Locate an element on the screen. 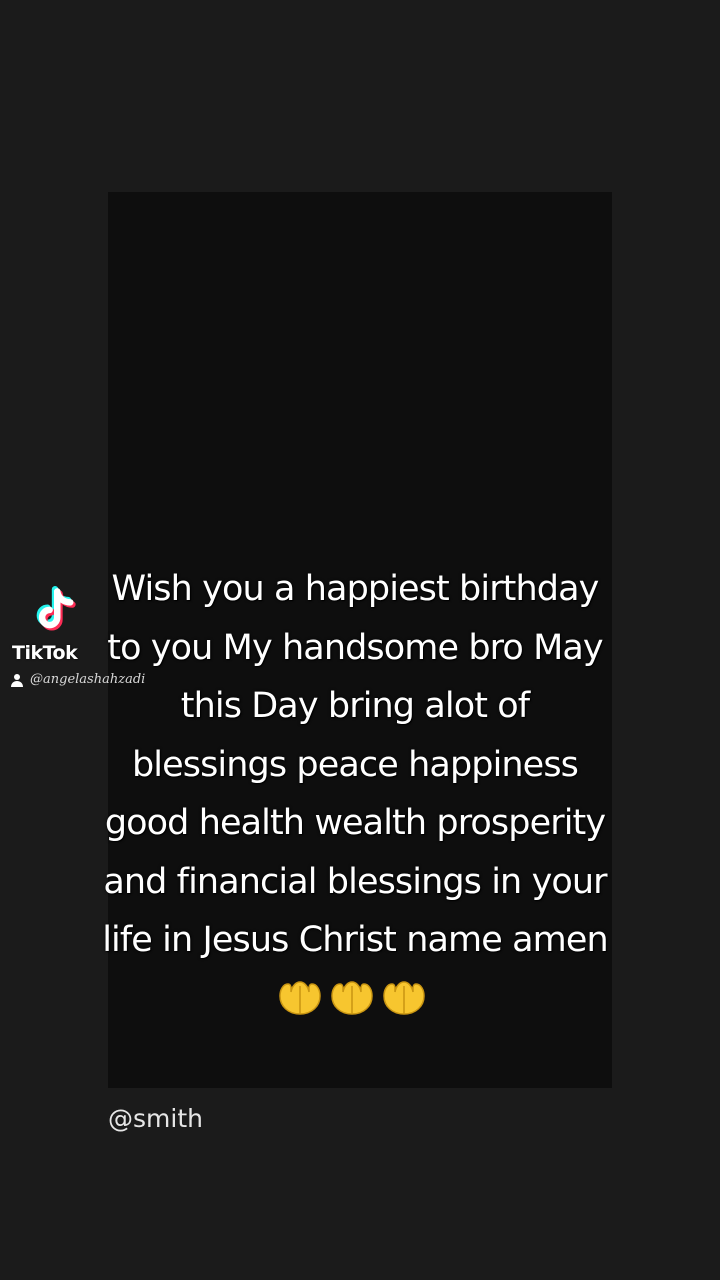 The image size is (720, 1280). caption-line: Wish you a happiest birthday is located at coordinates (355, 589).